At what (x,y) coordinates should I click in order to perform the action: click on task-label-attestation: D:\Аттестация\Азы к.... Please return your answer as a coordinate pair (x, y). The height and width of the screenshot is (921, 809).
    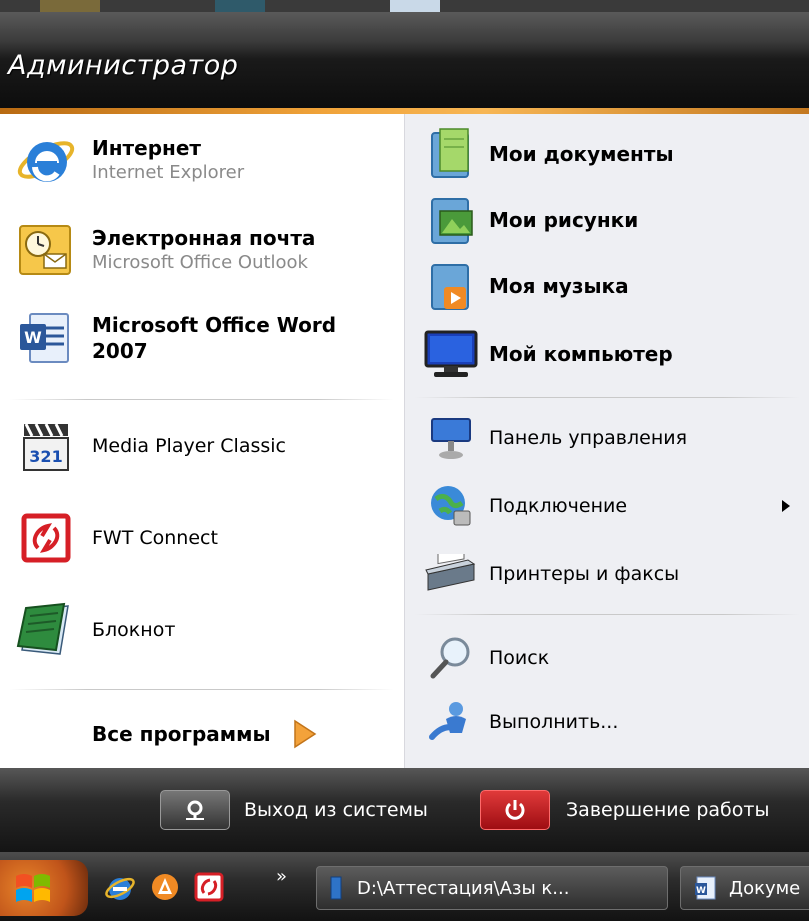
    Looking at the image, I should click on (463, 888).